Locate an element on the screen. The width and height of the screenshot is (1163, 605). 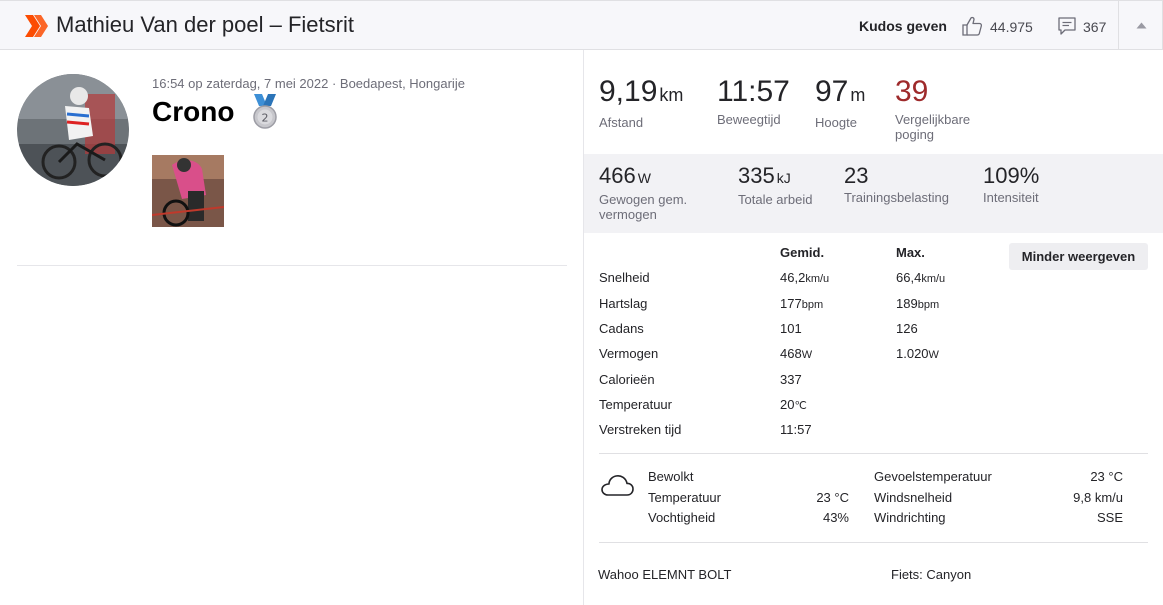
stat-total-work-unit: kJ is located at coordinates (783, 178).